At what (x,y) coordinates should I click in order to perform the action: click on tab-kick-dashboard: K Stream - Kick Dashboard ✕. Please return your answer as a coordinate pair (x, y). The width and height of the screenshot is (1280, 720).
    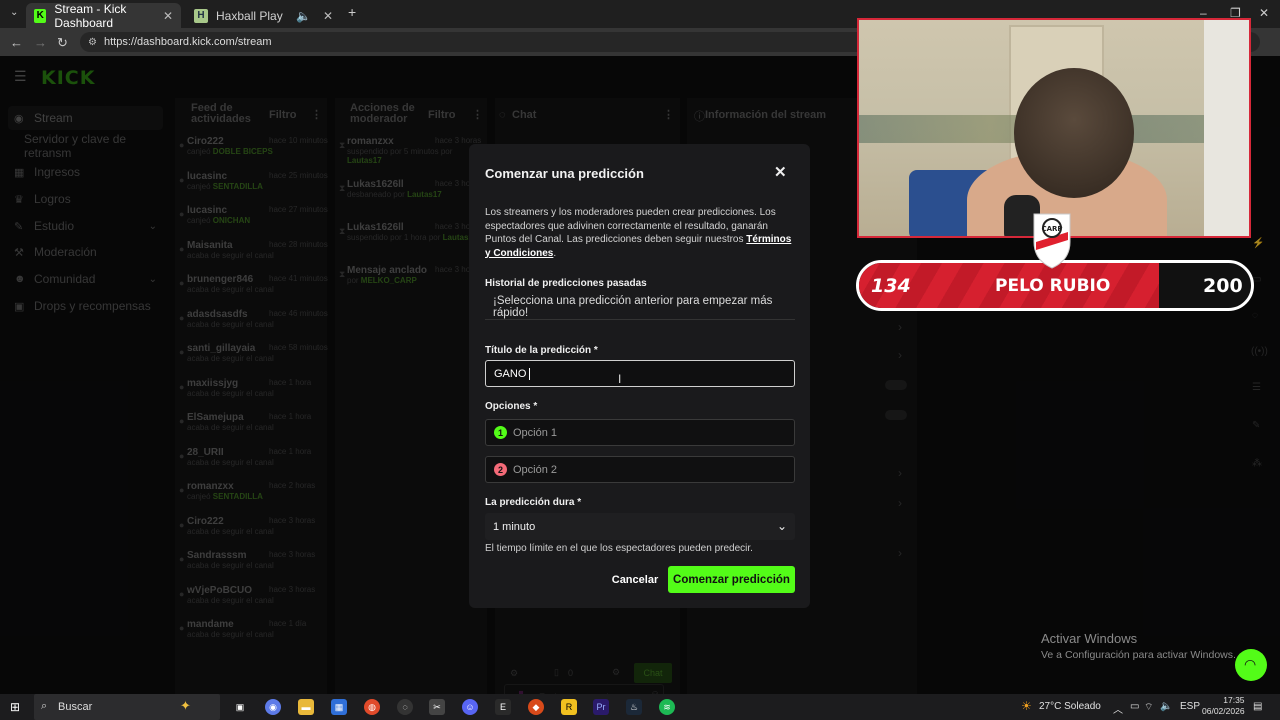
    Looking at the image, I should click on (103, 15).